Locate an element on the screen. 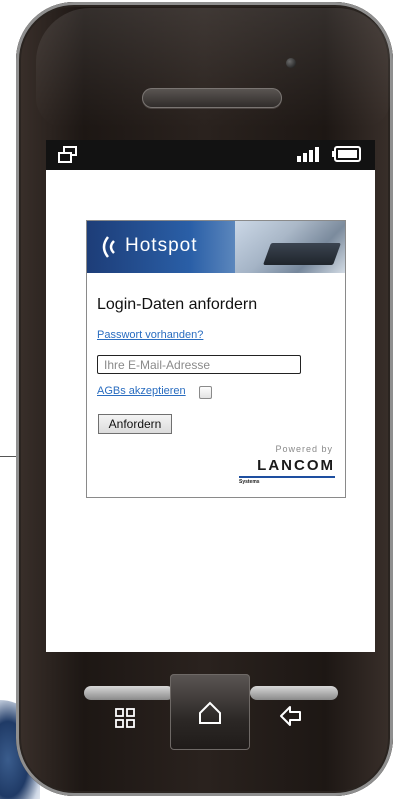 The width and height of the screenshot is (395, 799). bottom-bar-right is located at coordinates (294, 693).